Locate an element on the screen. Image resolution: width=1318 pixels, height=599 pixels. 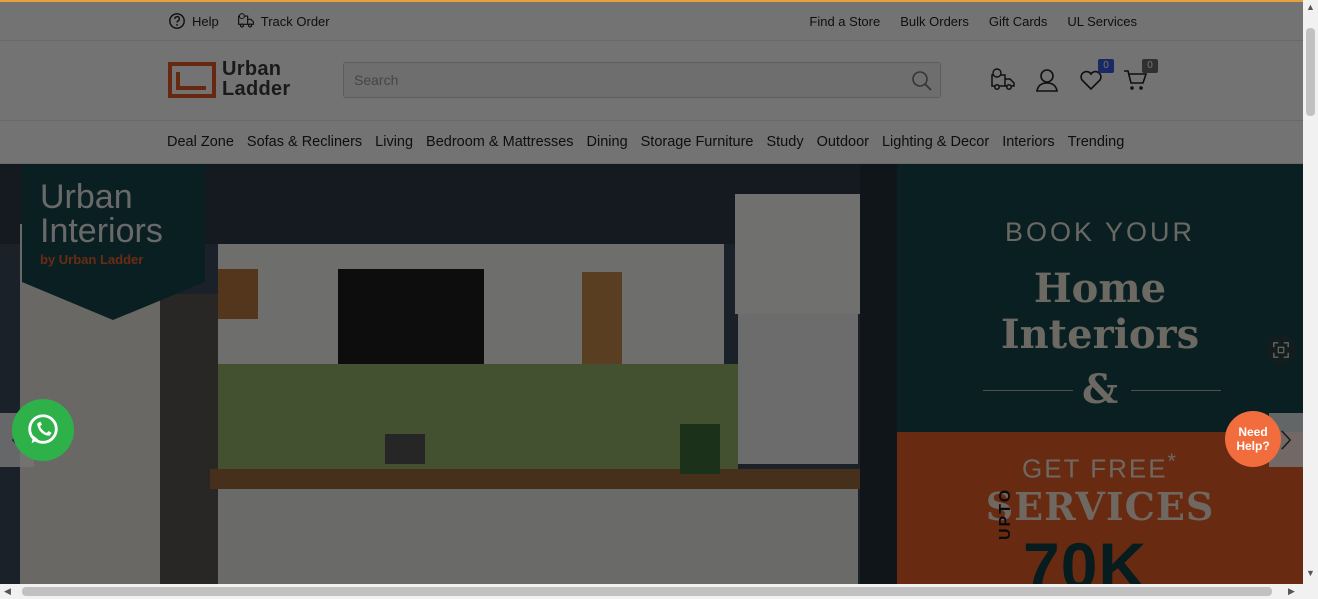
user-icon is located at coordinates (1047, 80).